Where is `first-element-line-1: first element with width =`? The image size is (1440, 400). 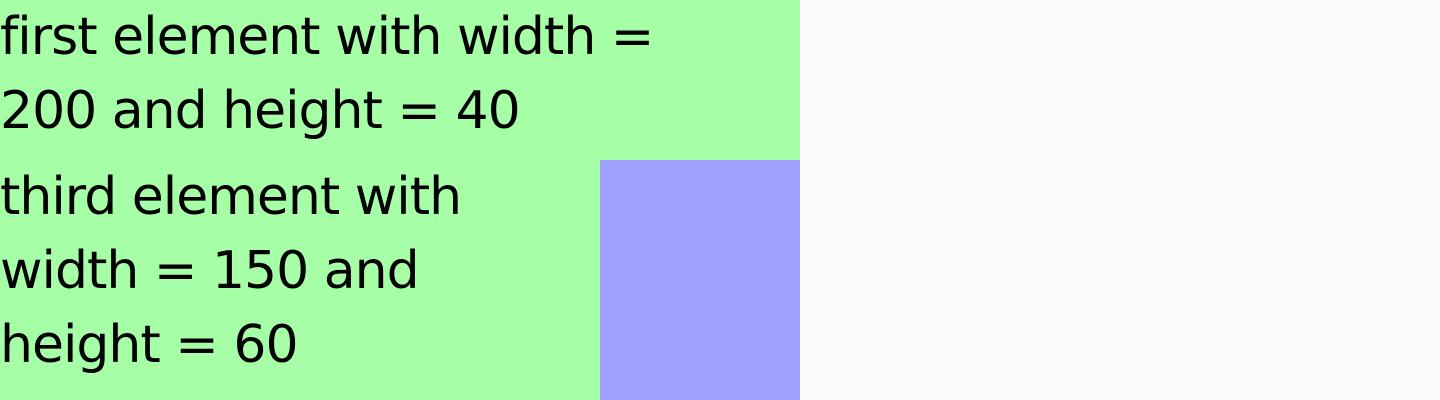
first-element-line-1: first element with width = is located at coordinates (327, 37).